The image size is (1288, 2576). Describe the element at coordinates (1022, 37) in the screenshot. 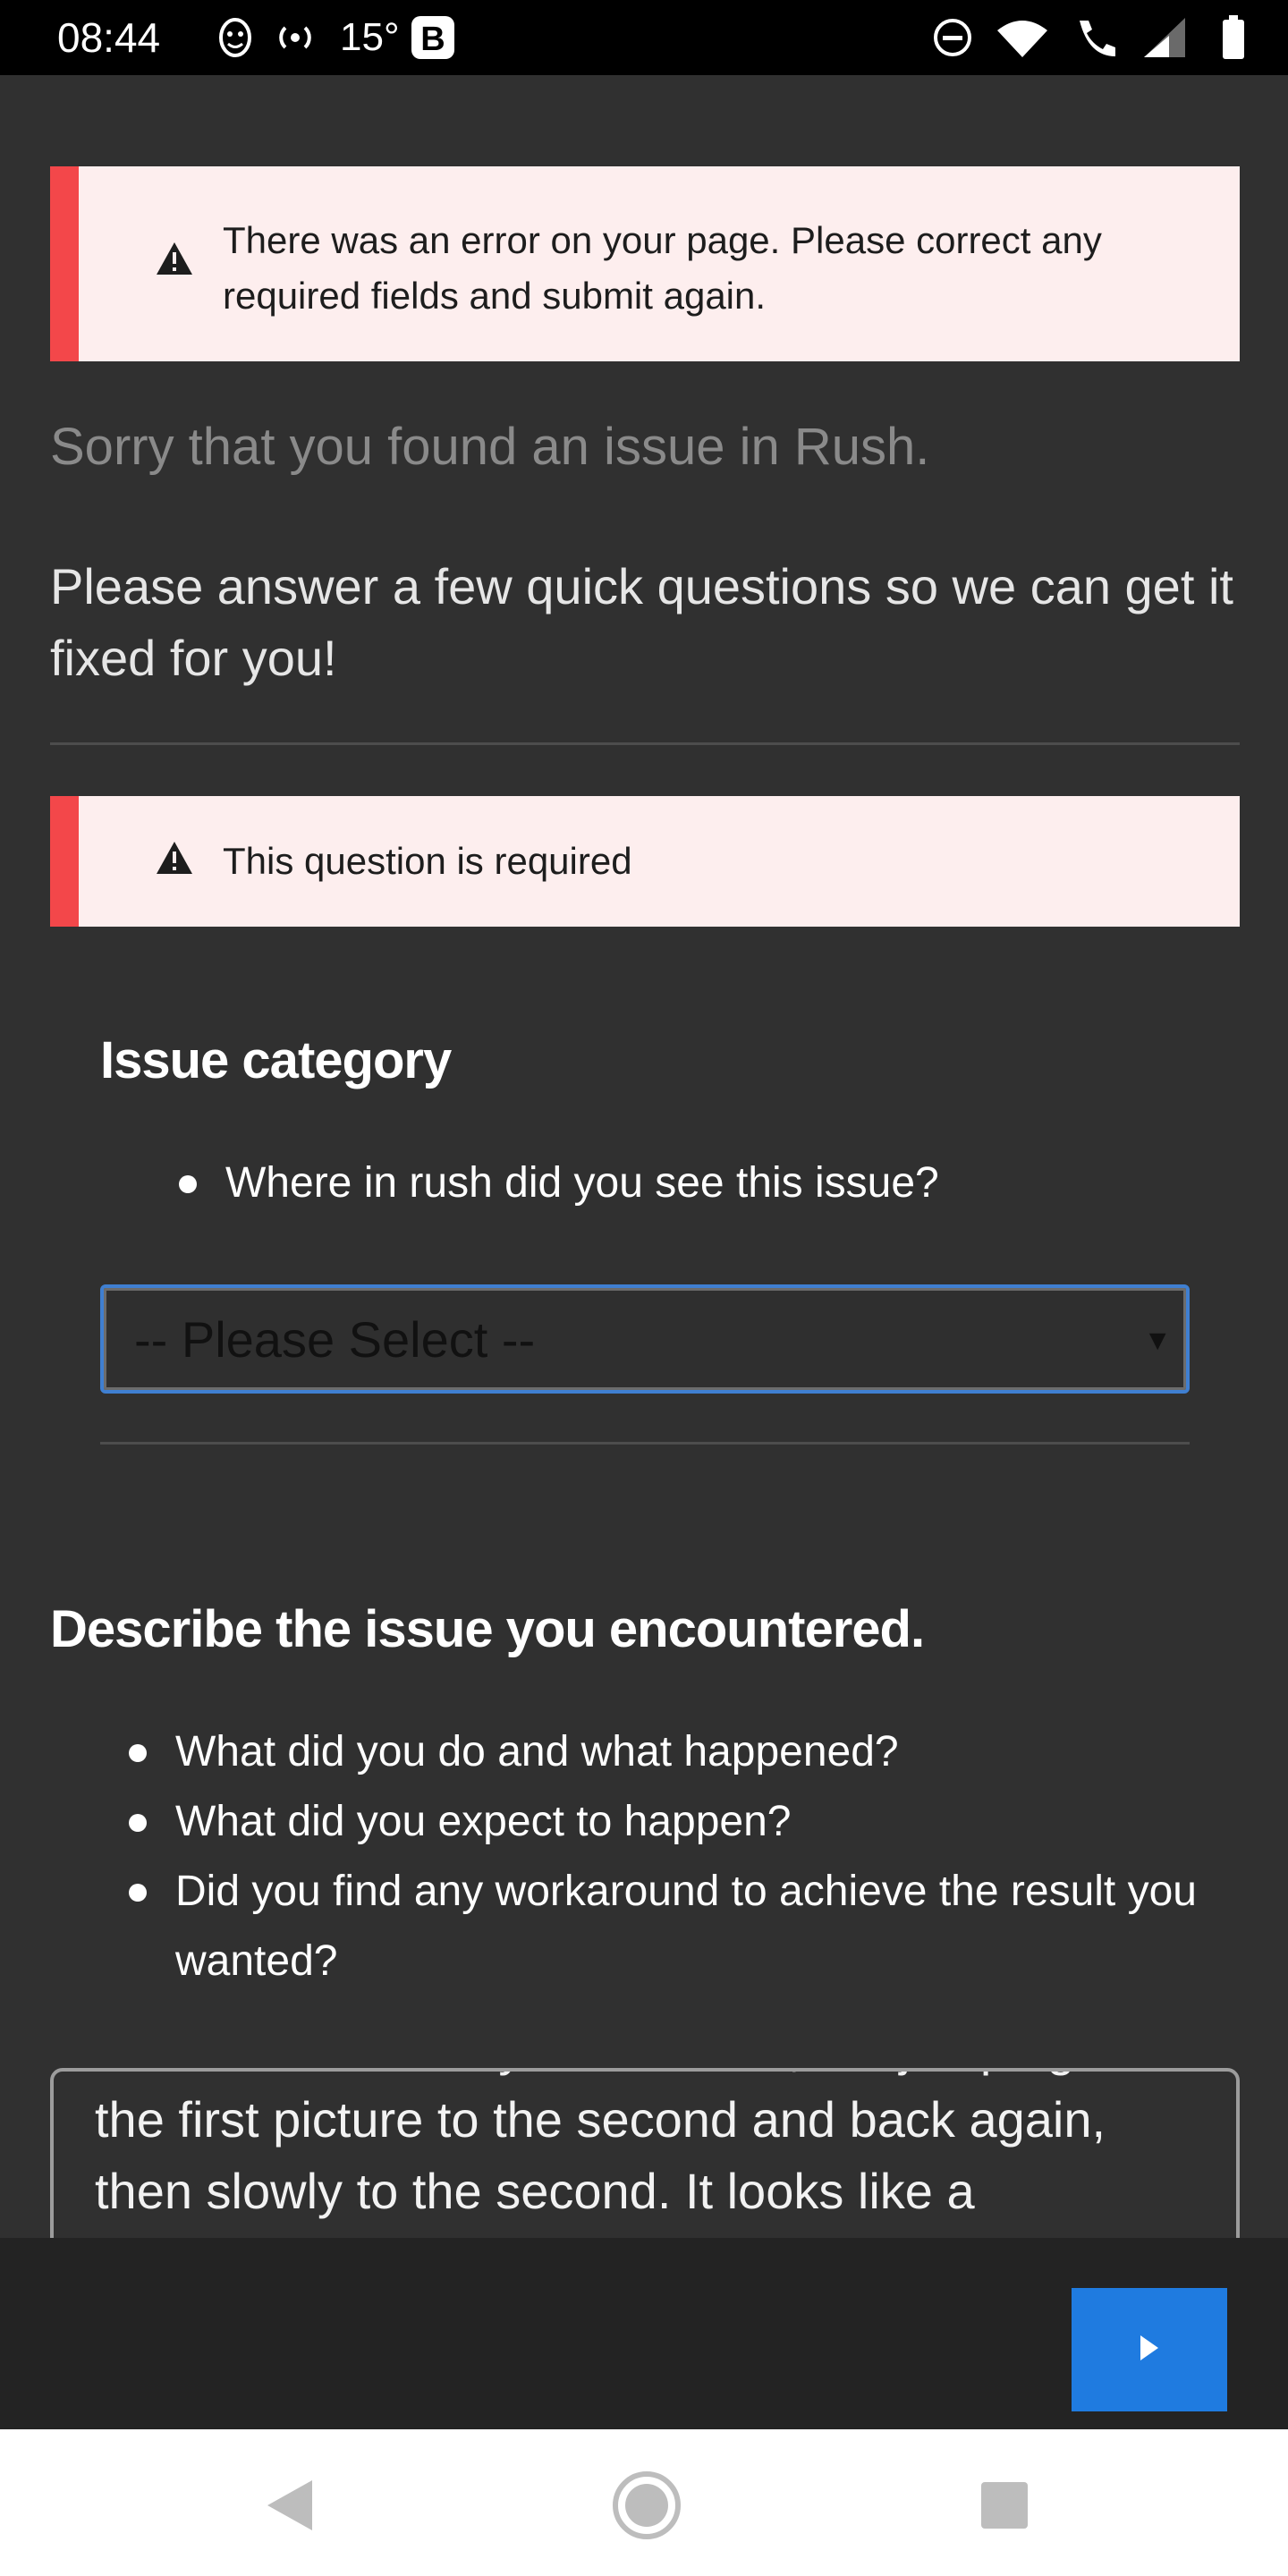

I see `wifi-icon` at that location.